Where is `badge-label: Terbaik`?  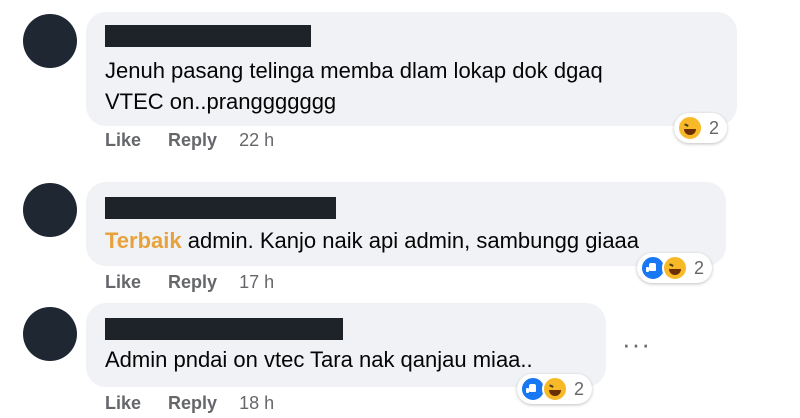
badge-label: Terbaik is located at coordinates (143, 240).